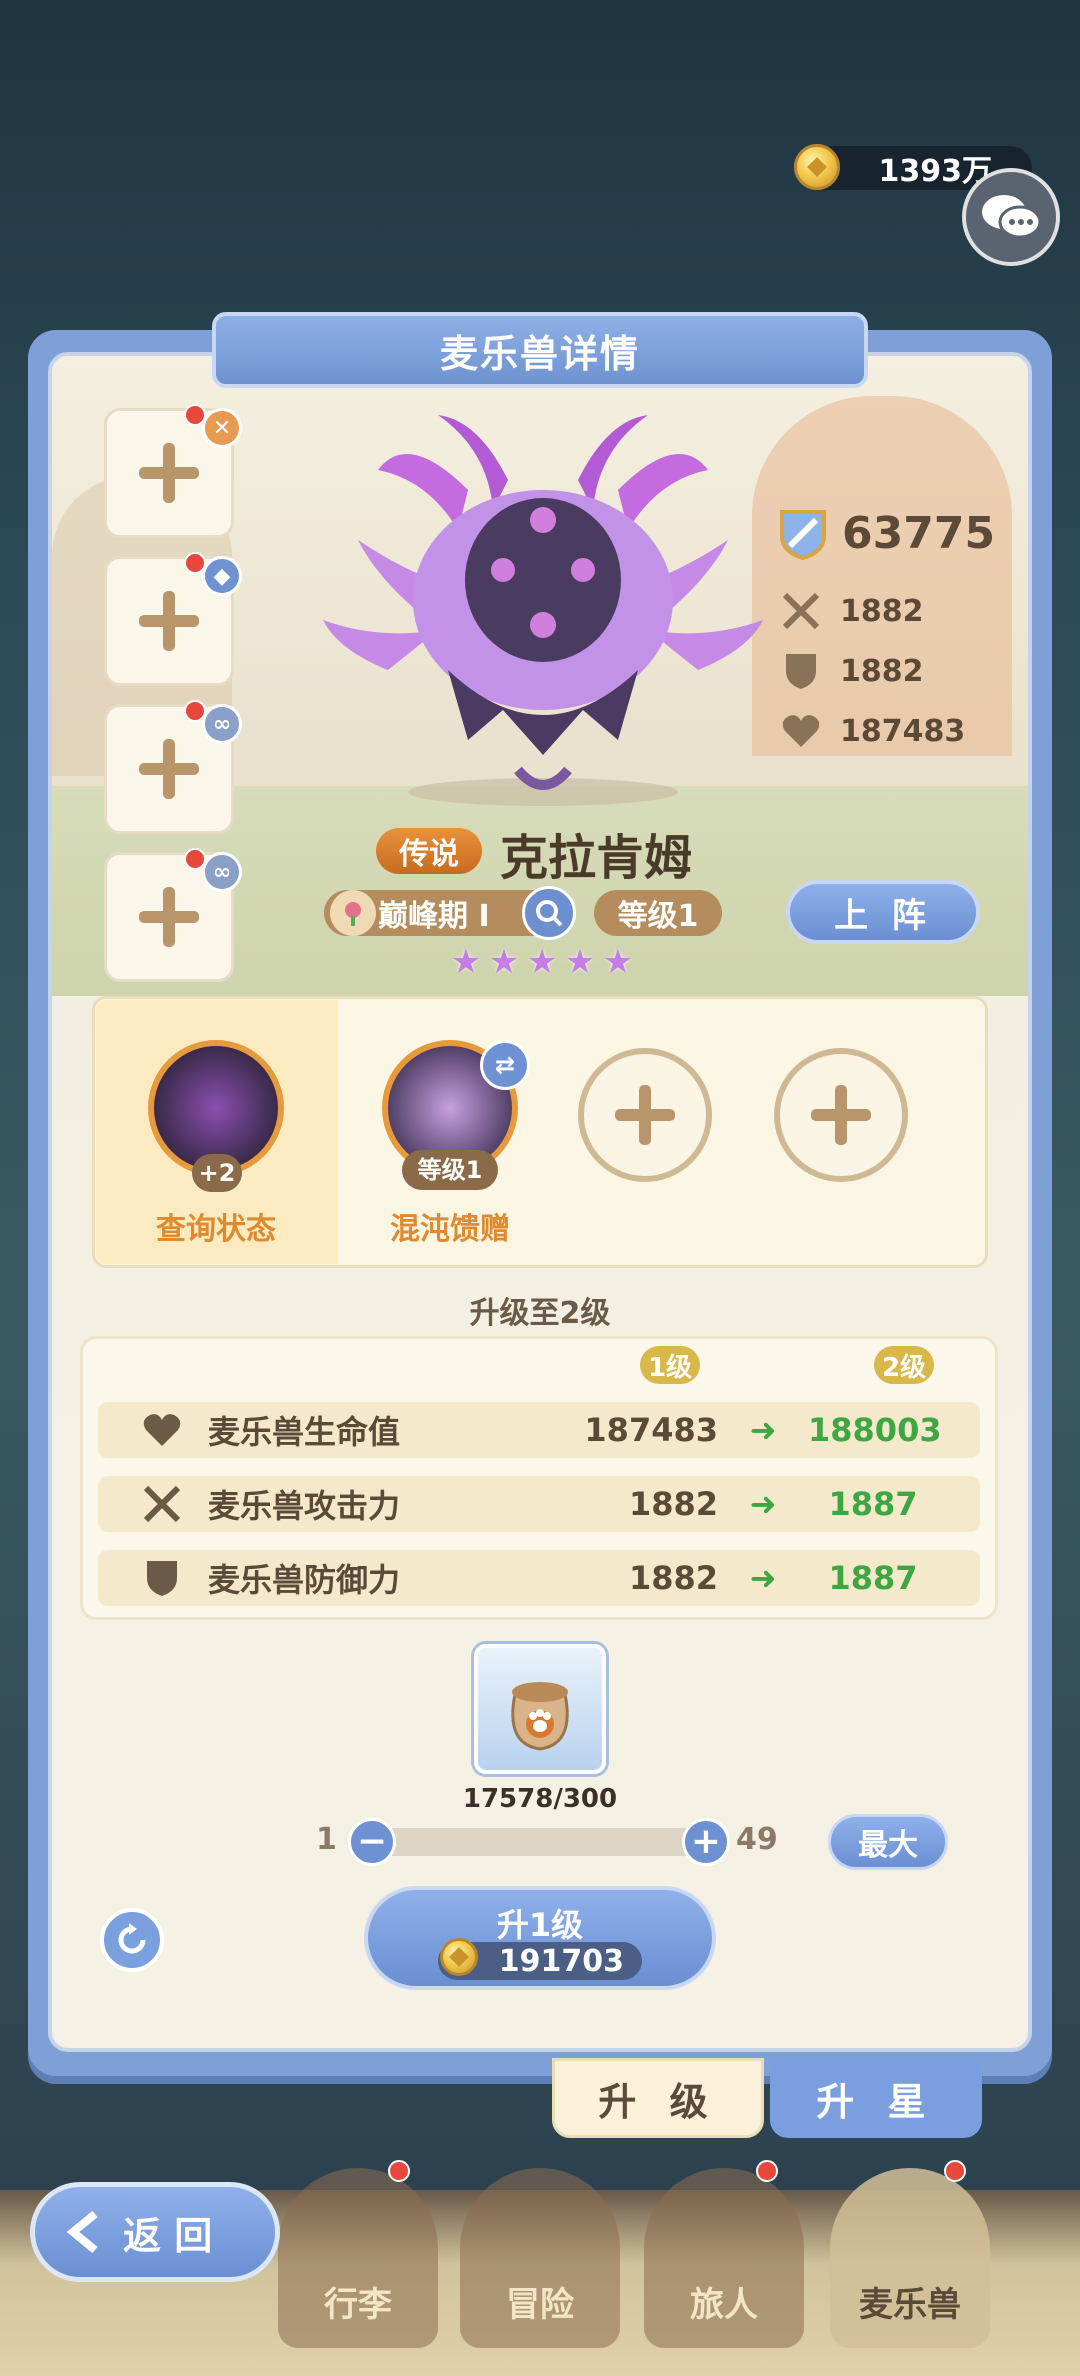 Image resolution: width=1080 pixels, height=2376 pixels. Describe the element at coordinates (724, 2258) in the screenshot. I see `nav-item-travelers: 旅人` at that location.